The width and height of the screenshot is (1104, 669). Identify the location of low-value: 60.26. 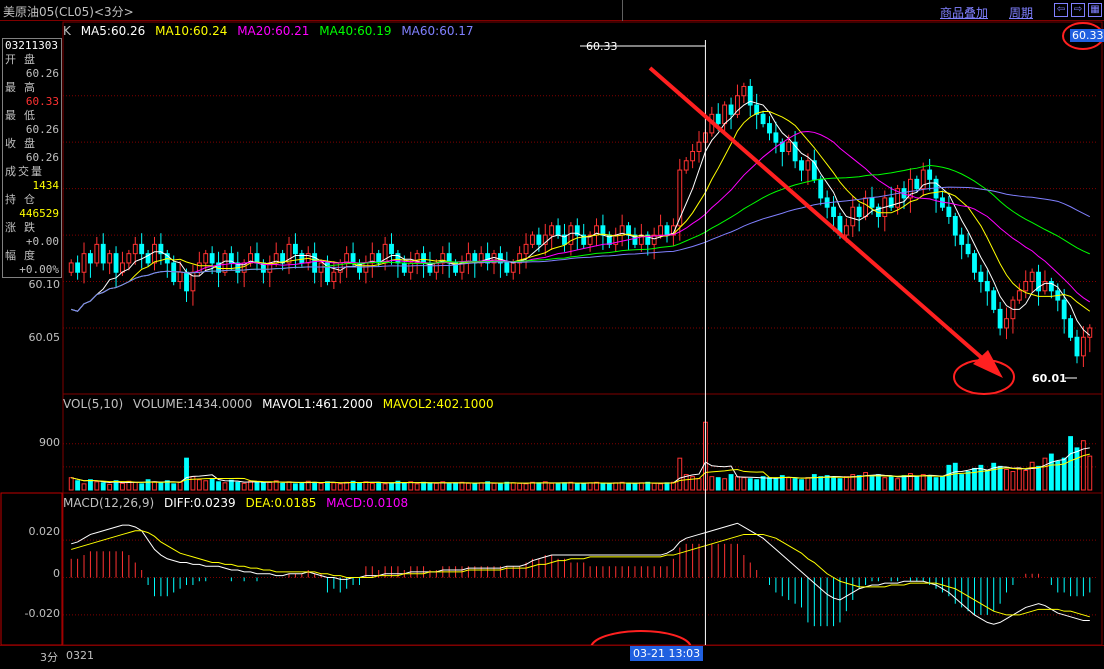
(42, 129).